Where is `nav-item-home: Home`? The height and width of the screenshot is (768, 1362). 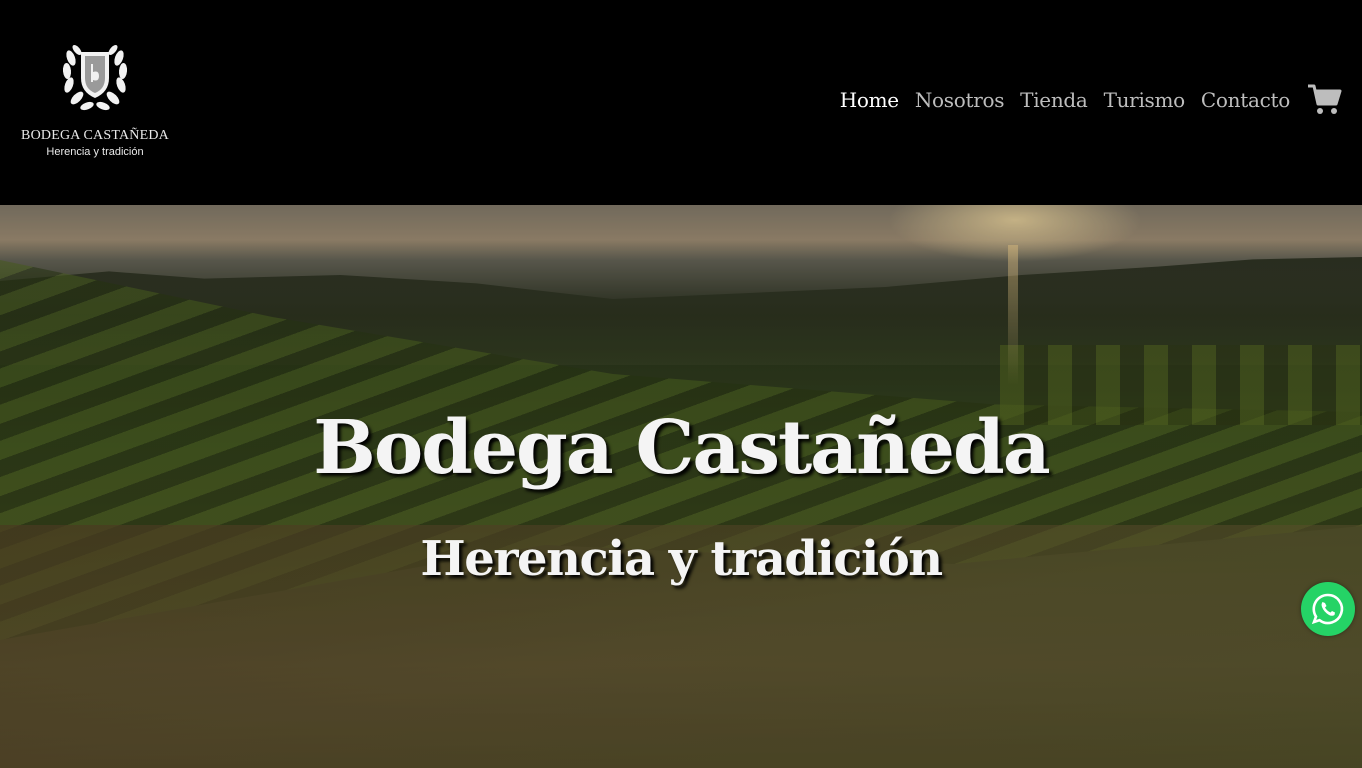
nav-item-home: Home is located at coordinates (869, 100).